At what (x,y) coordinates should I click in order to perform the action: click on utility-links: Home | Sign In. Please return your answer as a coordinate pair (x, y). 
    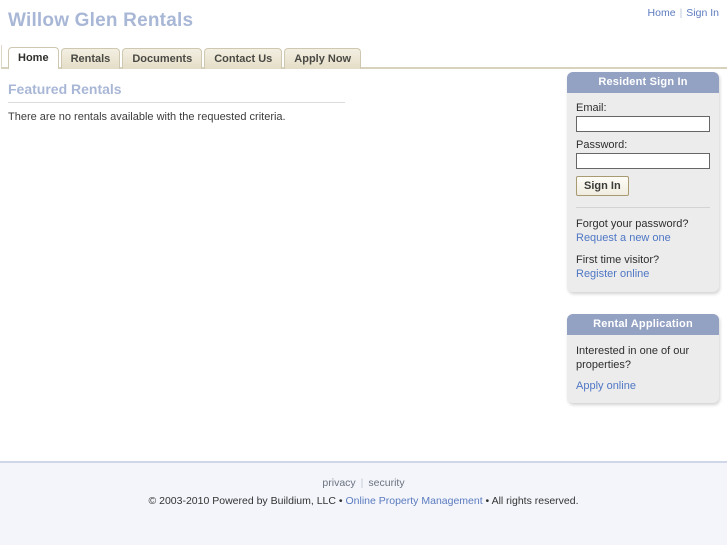
    Looking at the image, I should click on (683, 13).